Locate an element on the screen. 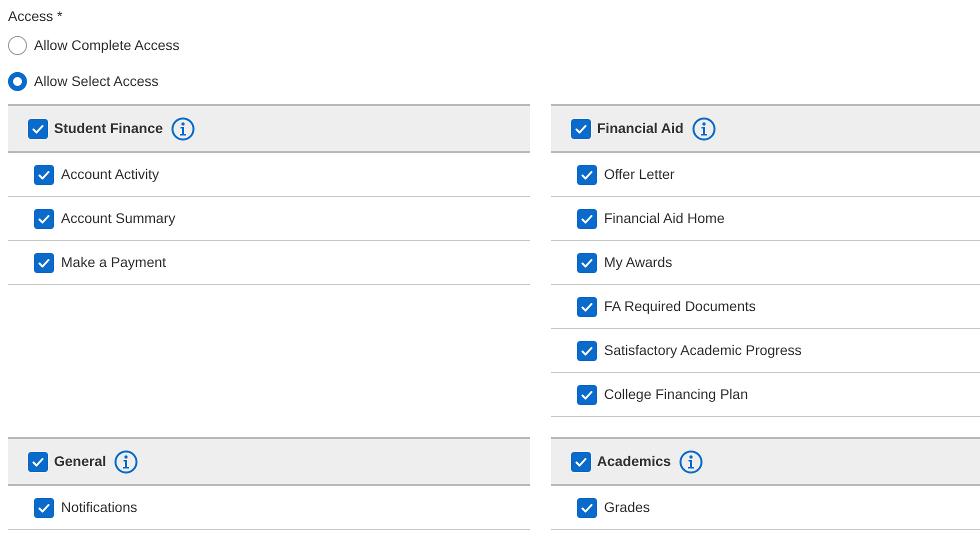 The height and width of the screenshot is (559, 980). option-label: Make a Payment is located at coordinates (113, 262).